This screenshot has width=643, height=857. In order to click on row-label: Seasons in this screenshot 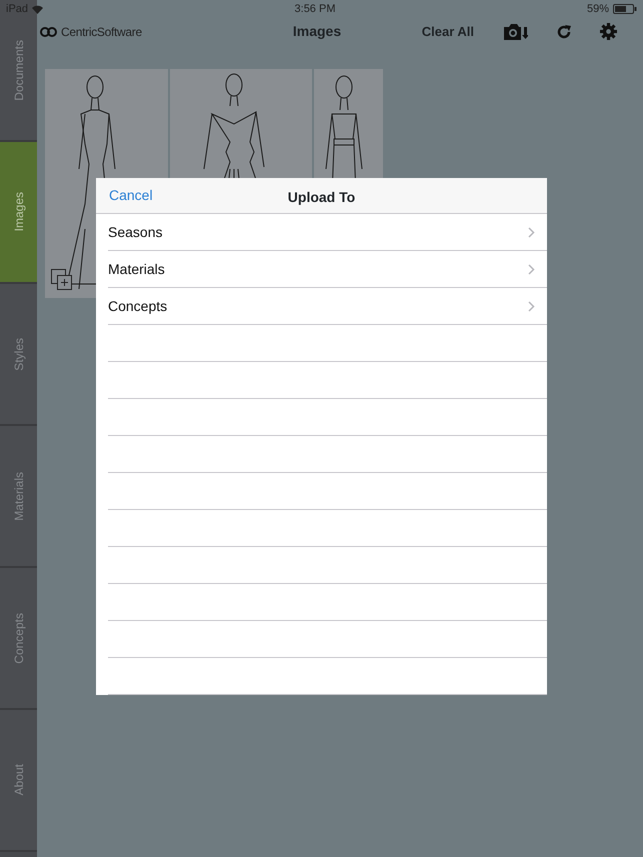, I will do `click(135, 232)`.